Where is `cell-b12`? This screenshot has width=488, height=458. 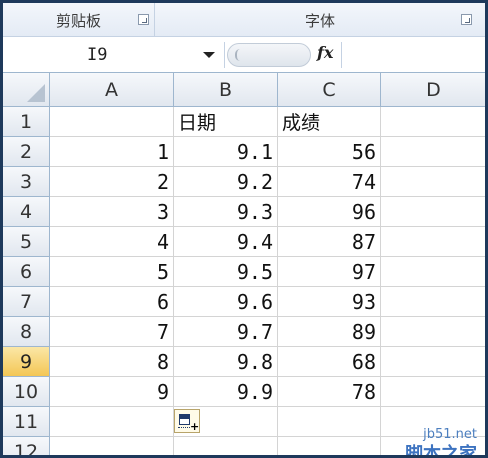
cell-b12 is located at coordinates (226, 446).